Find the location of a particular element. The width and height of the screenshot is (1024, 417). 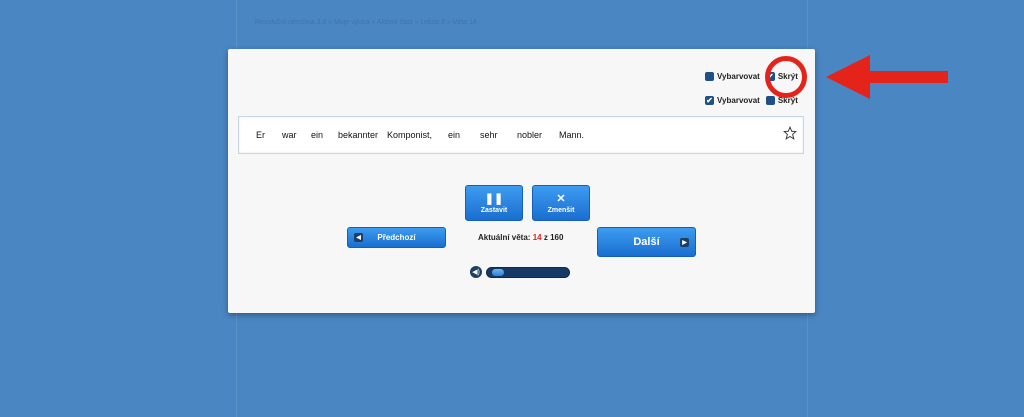

annotation-arrow-icon is located at coordinates (887, 77).